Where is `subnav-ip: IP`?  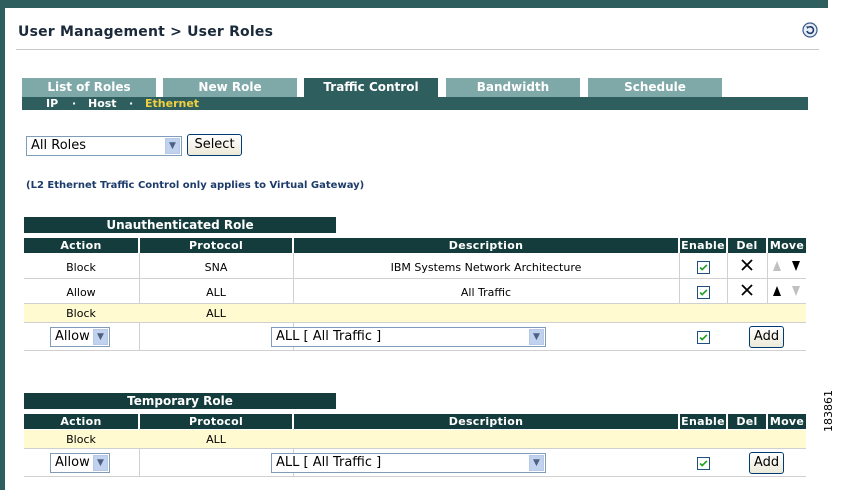 subnav-ip: IP is located at coordinates (52, 103).